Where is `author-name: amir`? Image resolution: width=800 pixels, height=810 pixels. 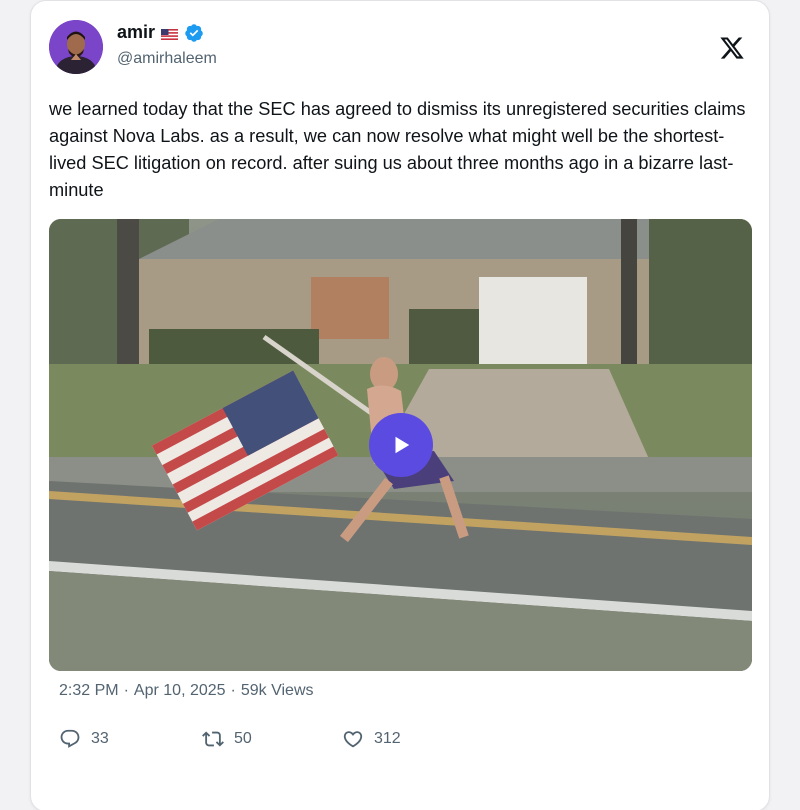
author-name: amir is located at coordinates (136, 32).